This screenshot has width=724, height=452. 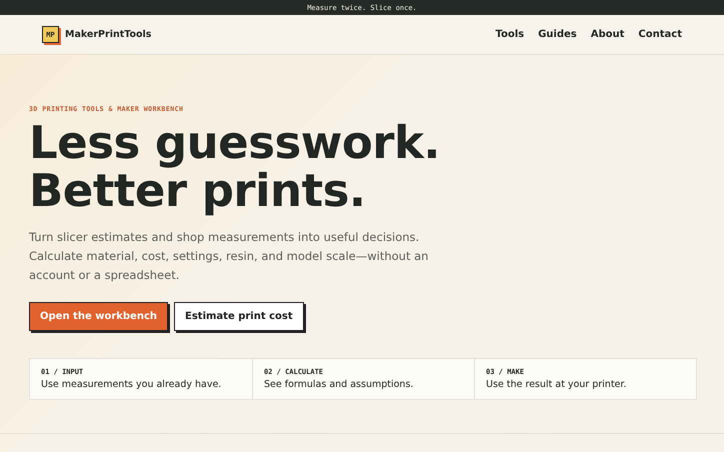 I want to click on secondary-button: Estimate print cost, so click(x=239, y=316).